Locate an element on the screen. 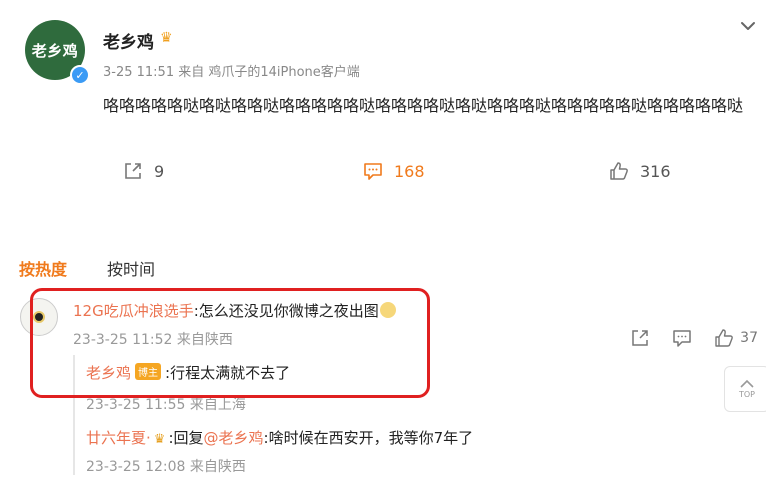  avatar-label: 老乡鸡 is located at coordinates (55, 50).